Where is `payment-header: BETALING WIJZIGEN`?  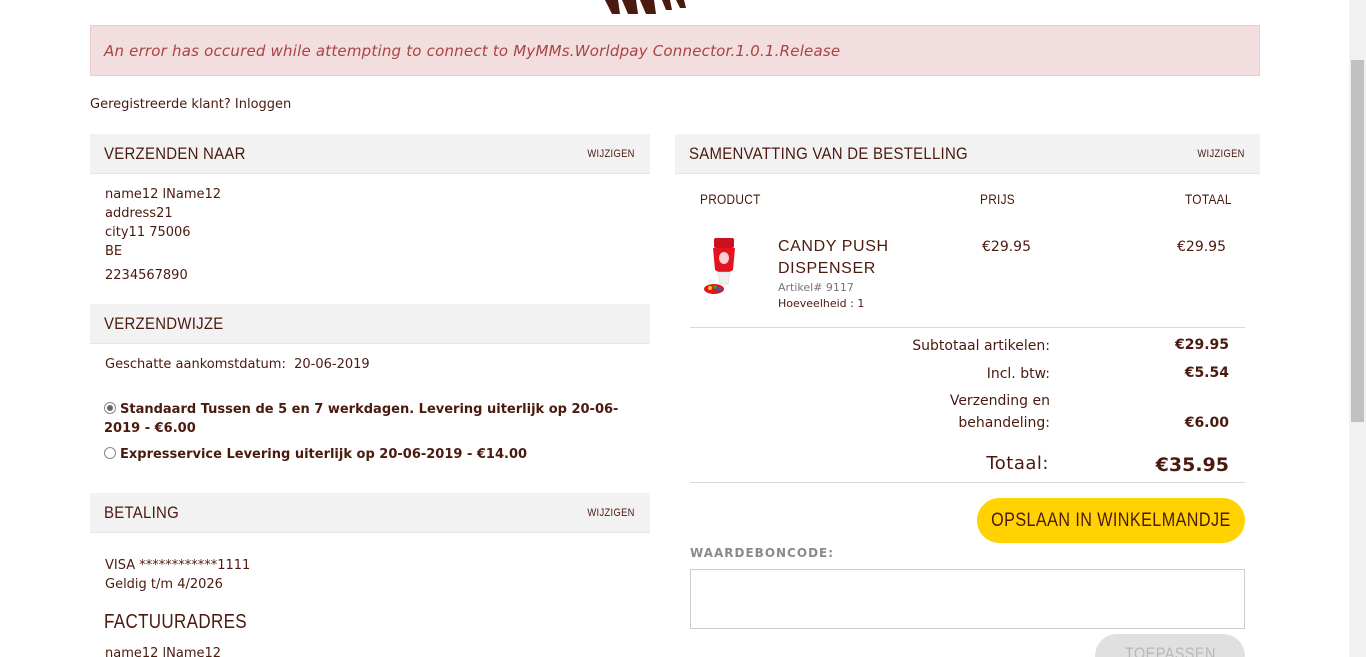 payment-header: BETALING WIJZIGEN is located at coordinates (370, 513).